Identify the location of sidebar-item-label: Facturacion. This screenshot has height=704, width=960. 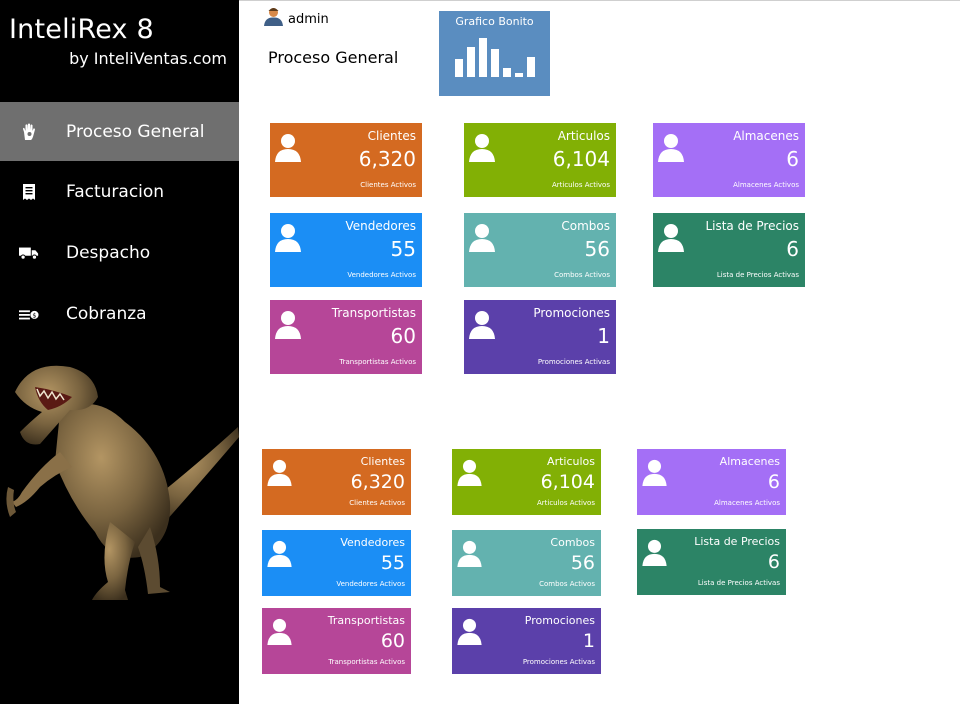
(115, 191).